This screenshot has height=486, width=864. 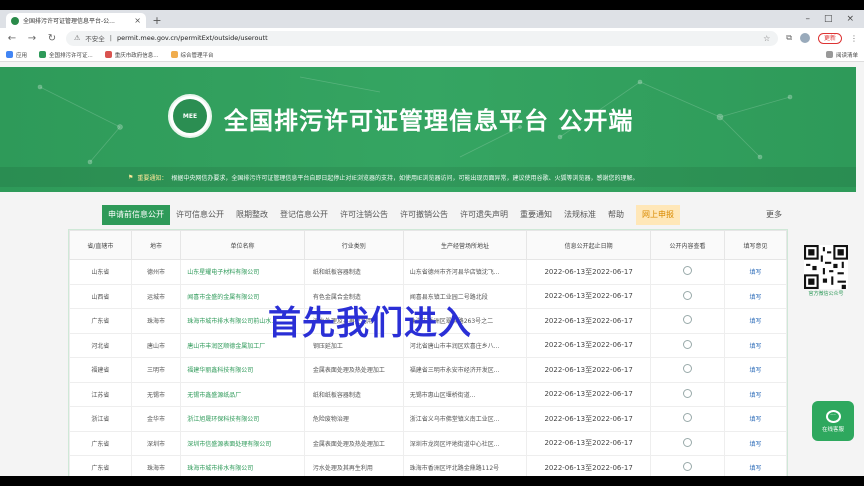 What do you see at coordinates (12, 38) in the screenshot?
I see `back-icon: ←` at bounding box center [12, 38].